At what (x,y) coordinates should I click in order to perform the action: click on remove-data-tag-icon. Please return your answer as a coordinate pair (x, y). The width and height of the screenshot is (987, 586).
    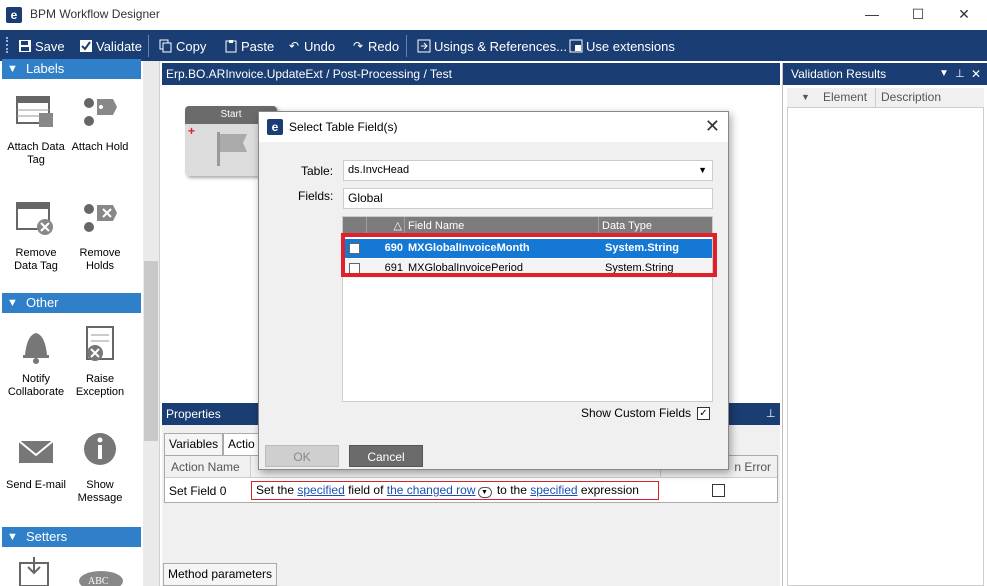
    Looking at the image, I should click on (34, 218).